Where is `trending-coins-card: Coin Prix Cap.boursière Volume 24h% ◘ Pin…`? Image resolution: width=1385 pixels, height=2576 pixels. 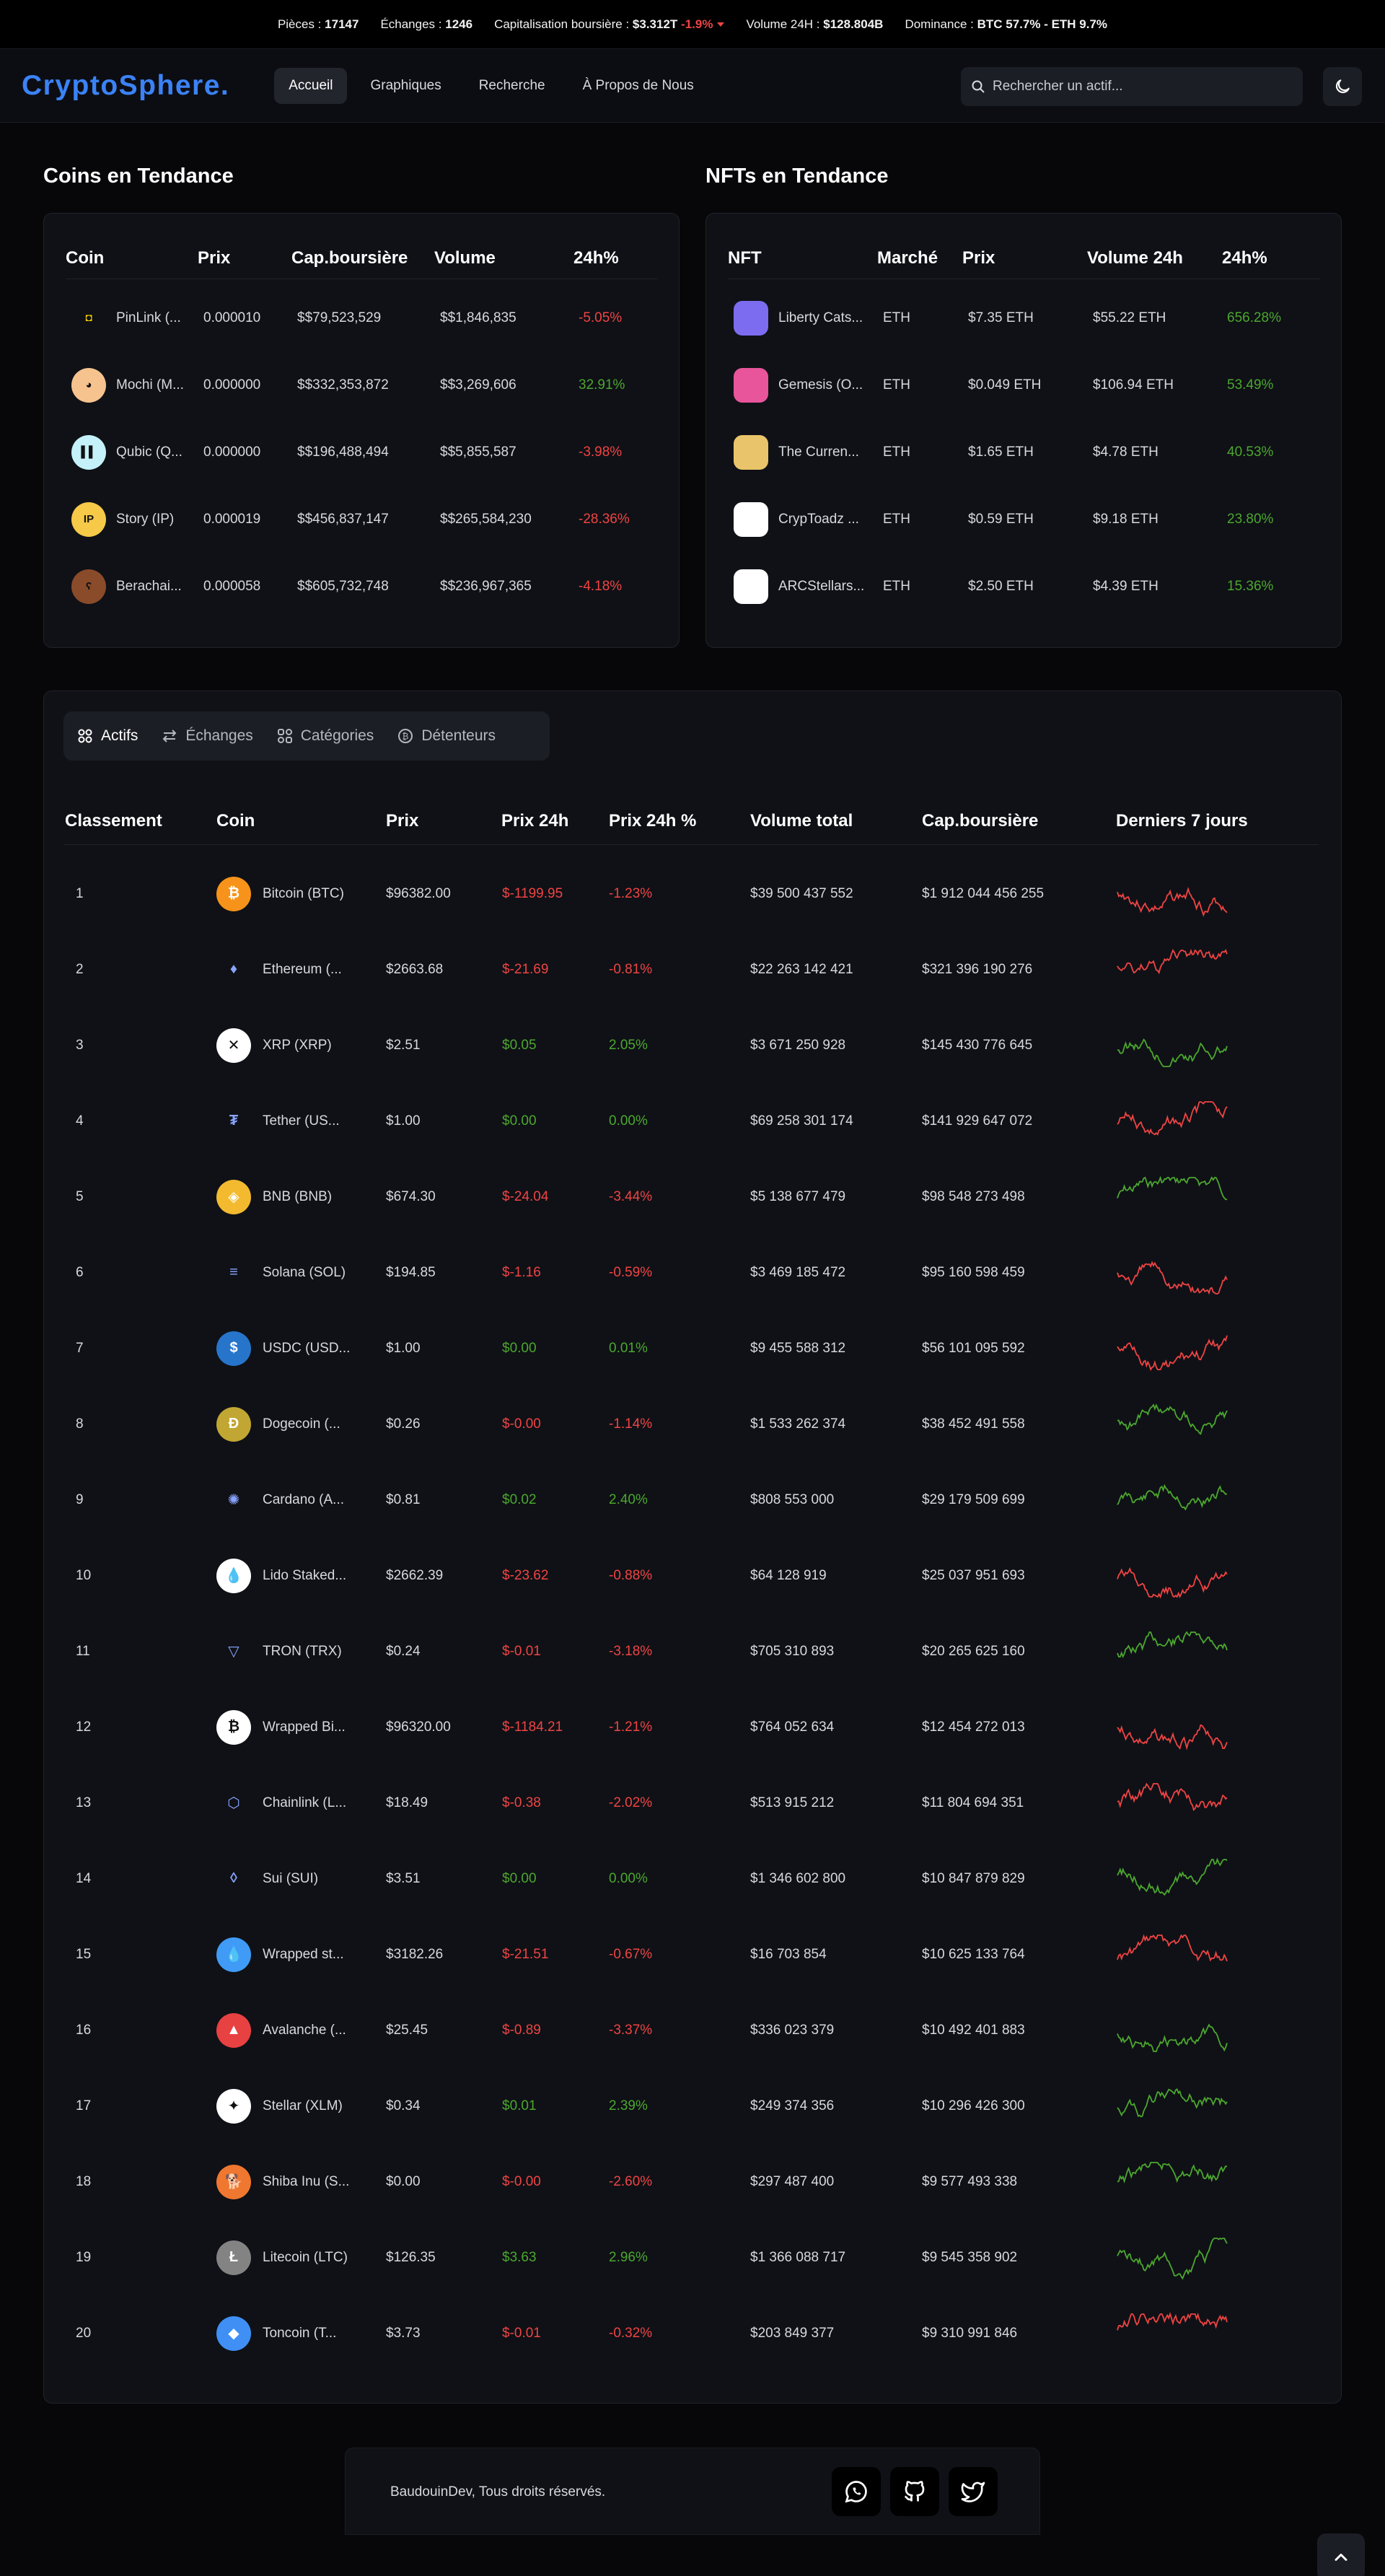
trending-coins-card: Coin Prix Cap.boursière Volume 24h% ◘ Pin… is located at coordinates (361, 430).